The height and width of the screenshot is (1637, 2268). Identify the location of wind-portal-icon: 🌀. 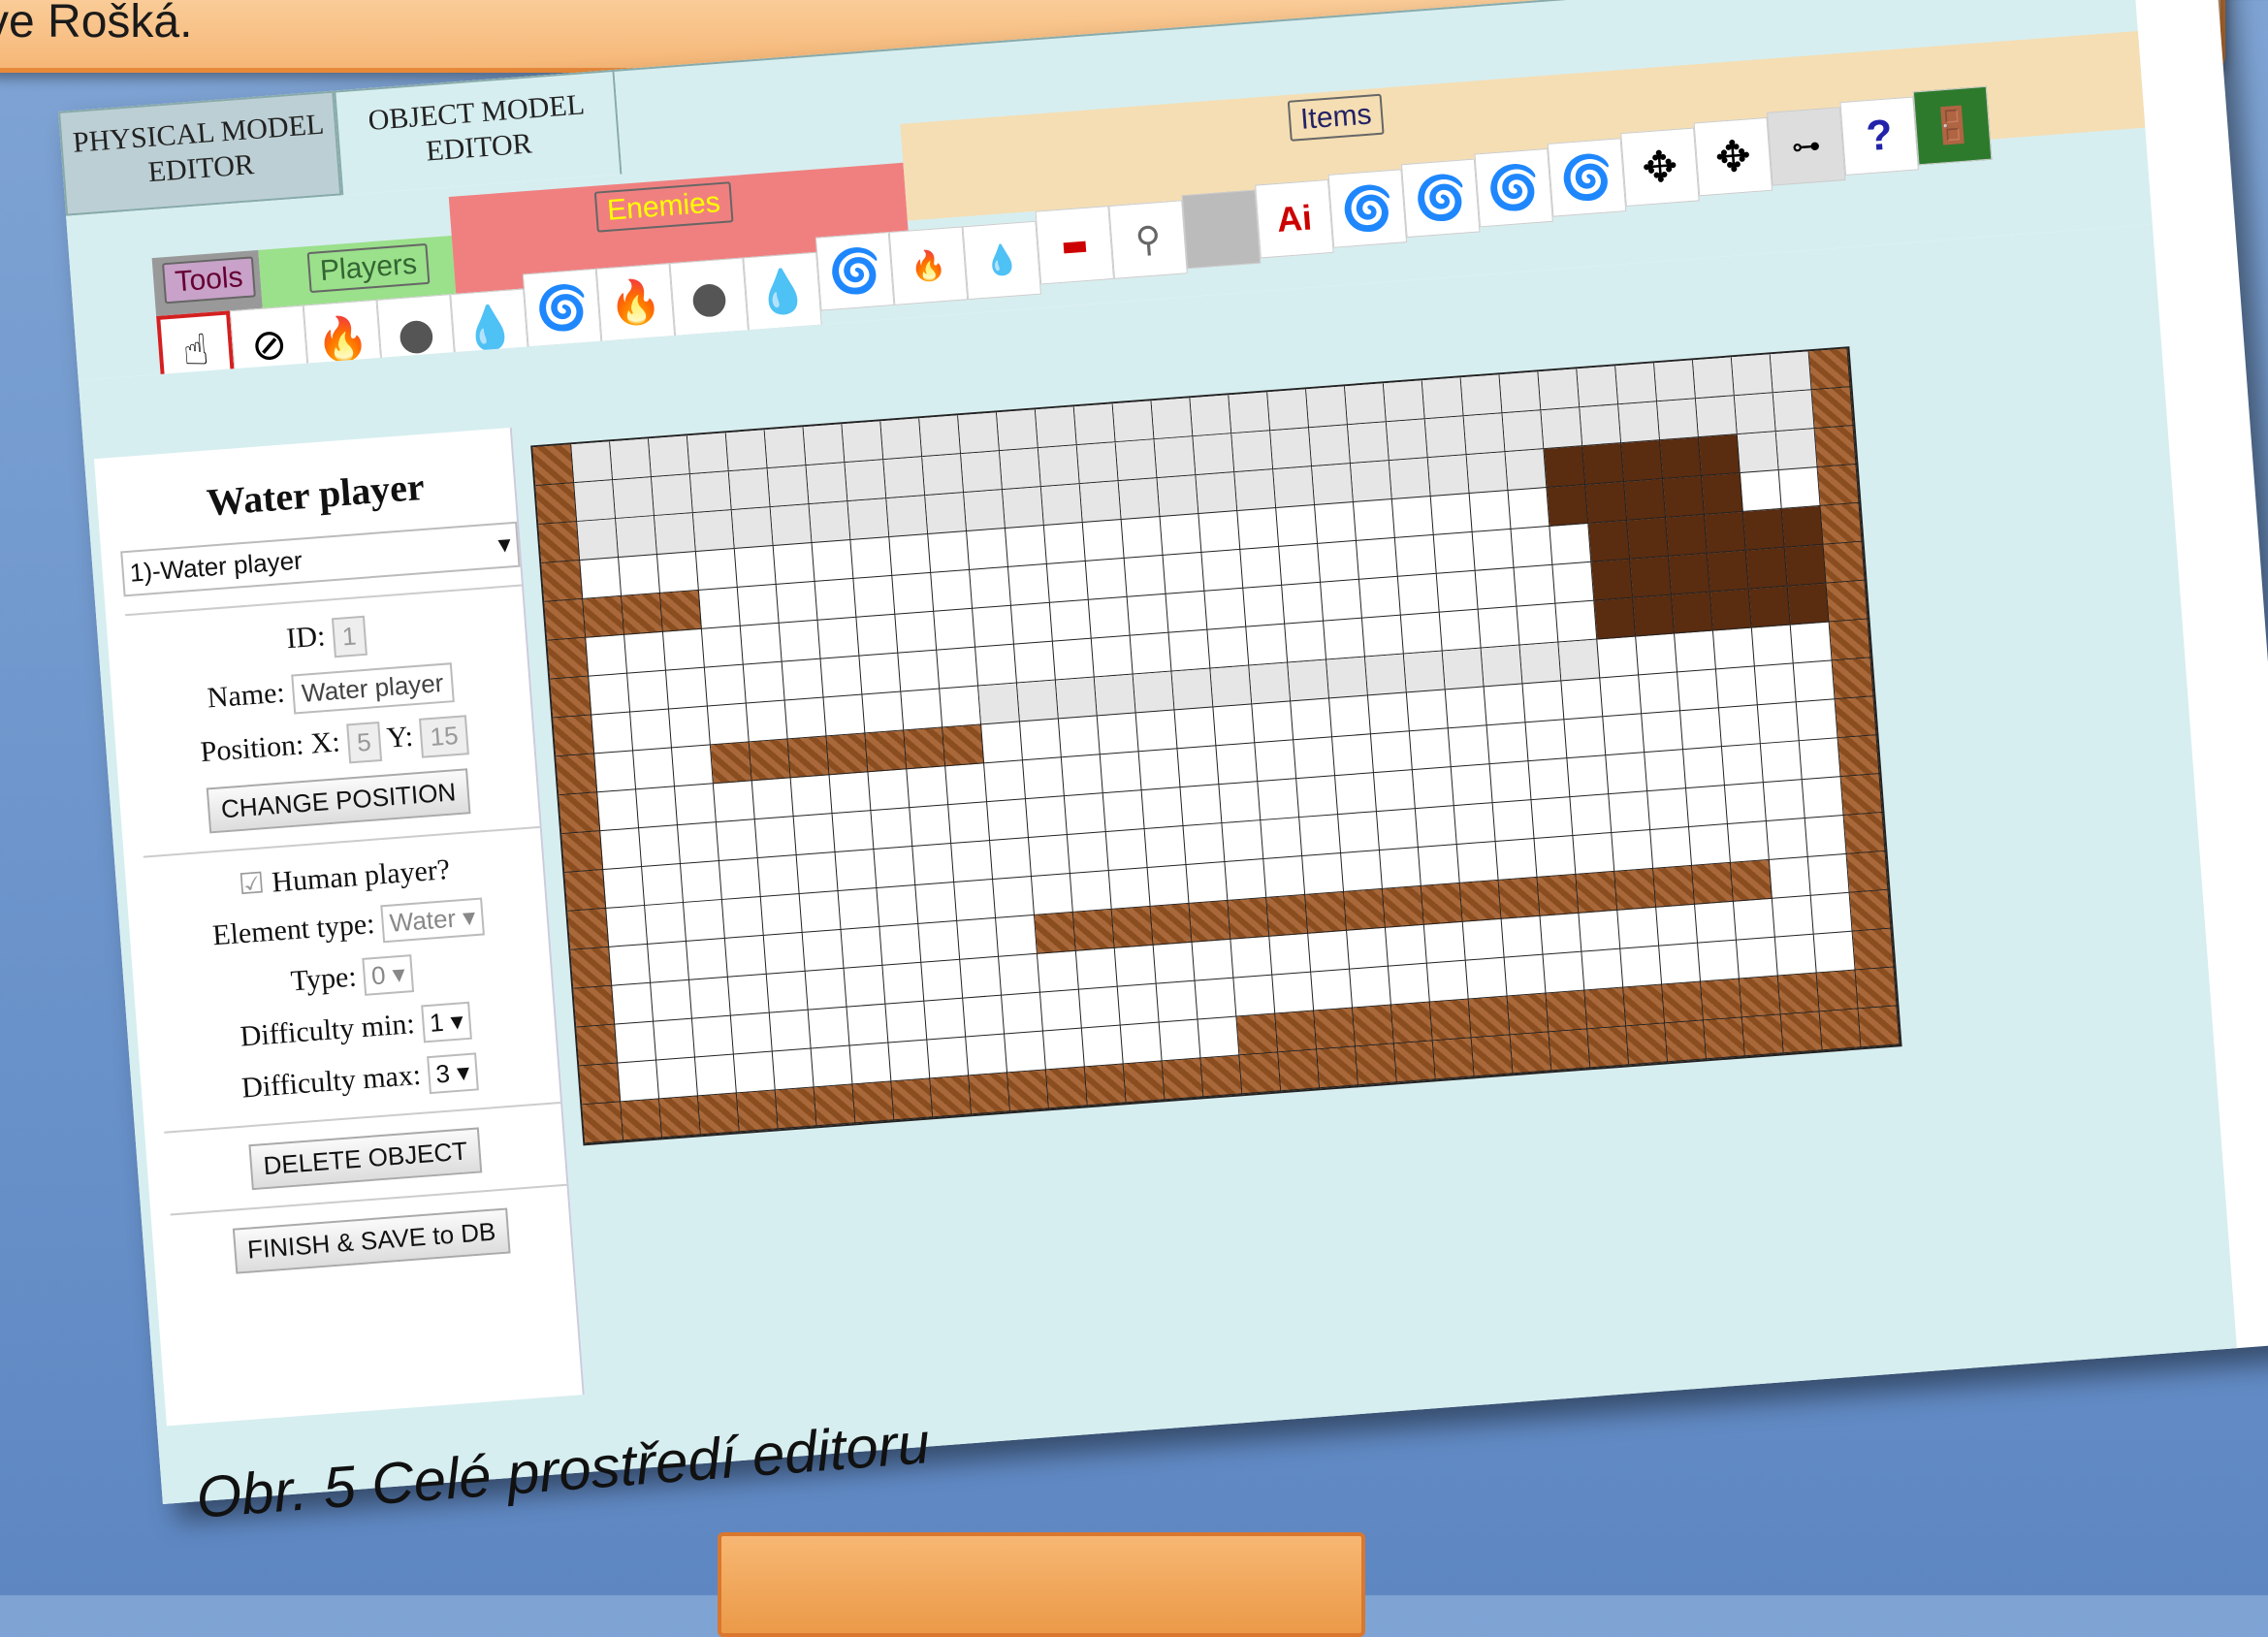
(1587, 177).